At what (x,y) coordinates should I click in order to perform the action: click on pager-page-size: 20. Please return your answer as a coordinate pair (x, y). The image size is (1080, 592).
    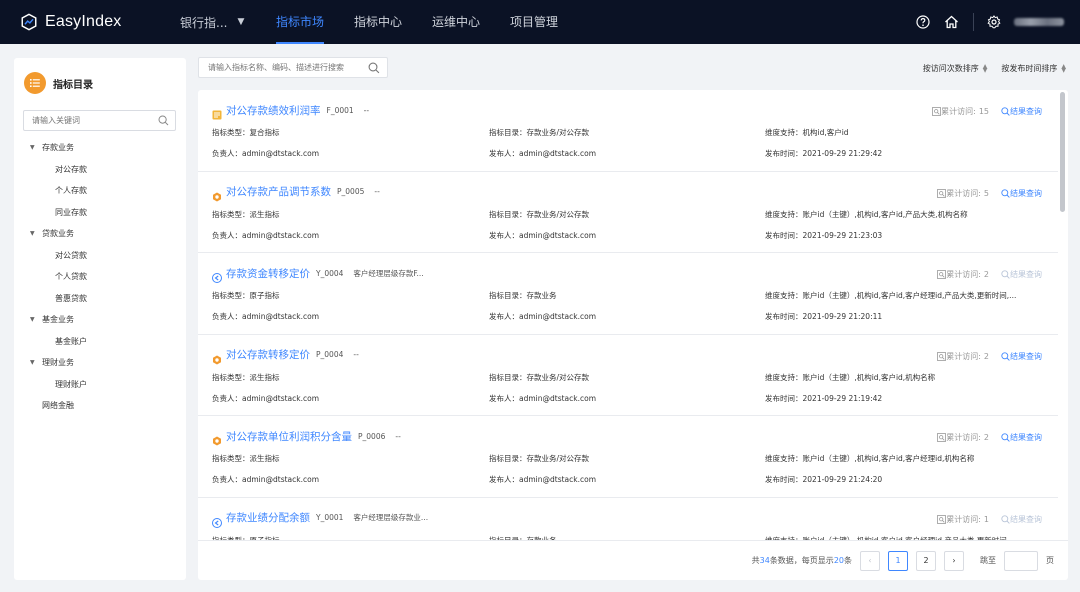
    Looking at the image, I should click on (839, 560).